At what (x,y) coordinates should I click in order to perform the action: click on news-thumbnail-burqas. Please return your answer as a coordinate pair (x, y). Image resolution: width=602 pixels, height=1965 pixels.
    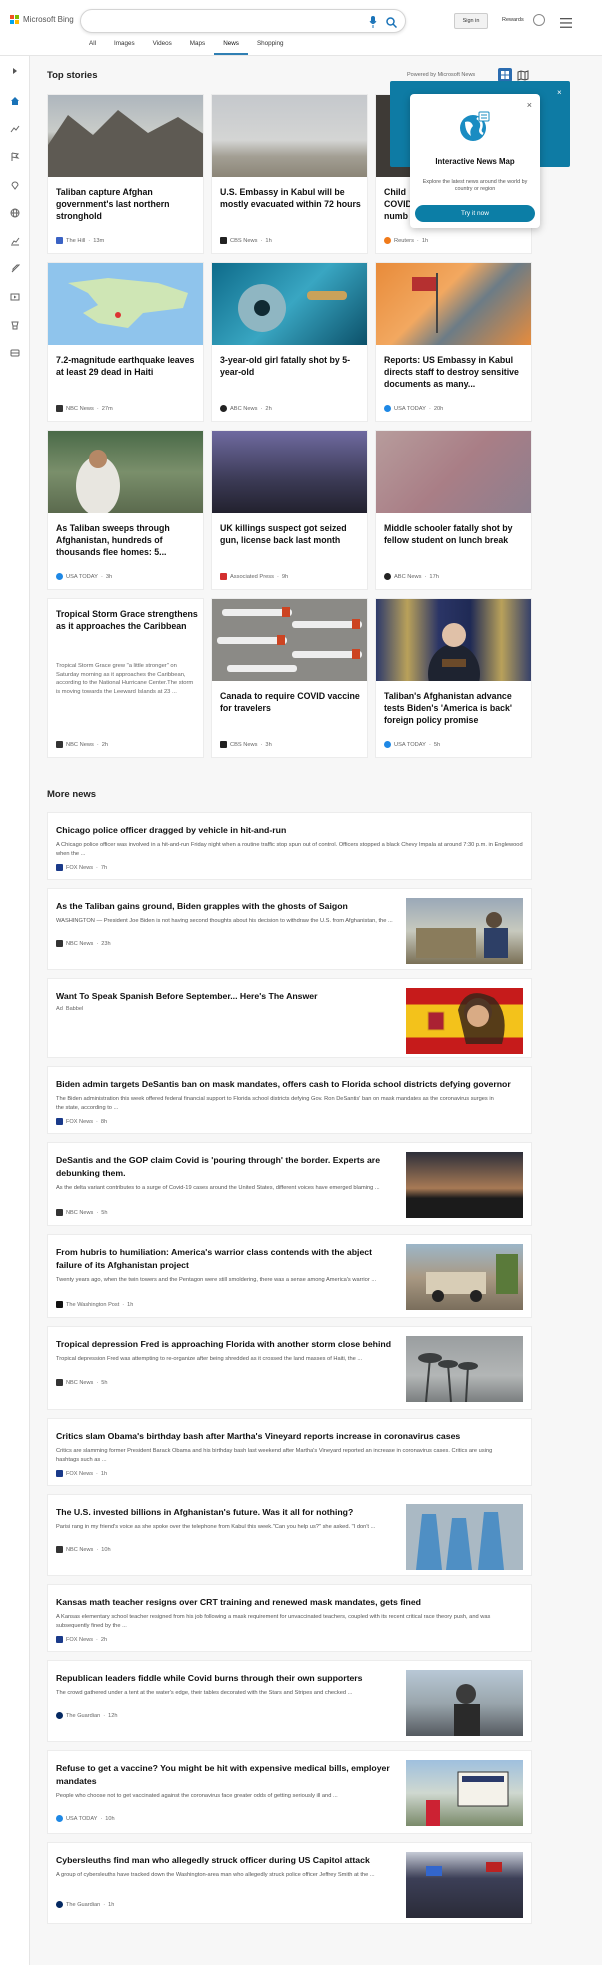
    Looking at the image, I should click on (464, 1537).